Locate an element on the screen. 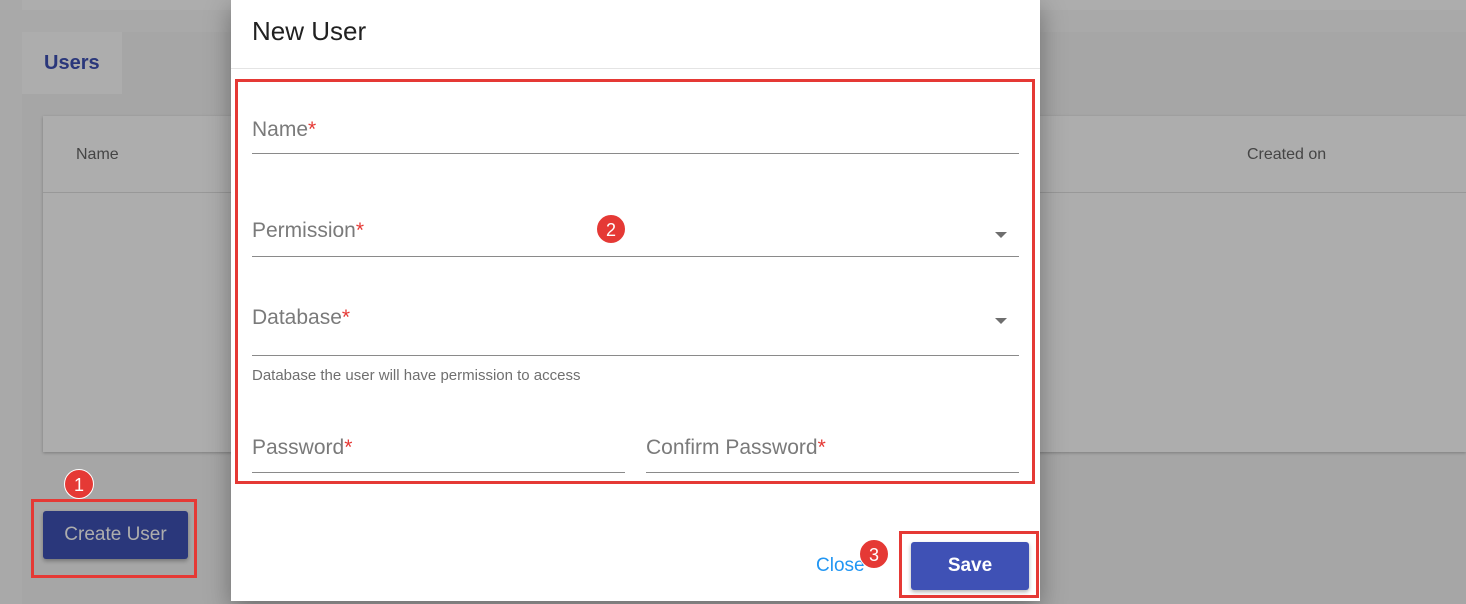  divider is located at coordinates (635, 68).